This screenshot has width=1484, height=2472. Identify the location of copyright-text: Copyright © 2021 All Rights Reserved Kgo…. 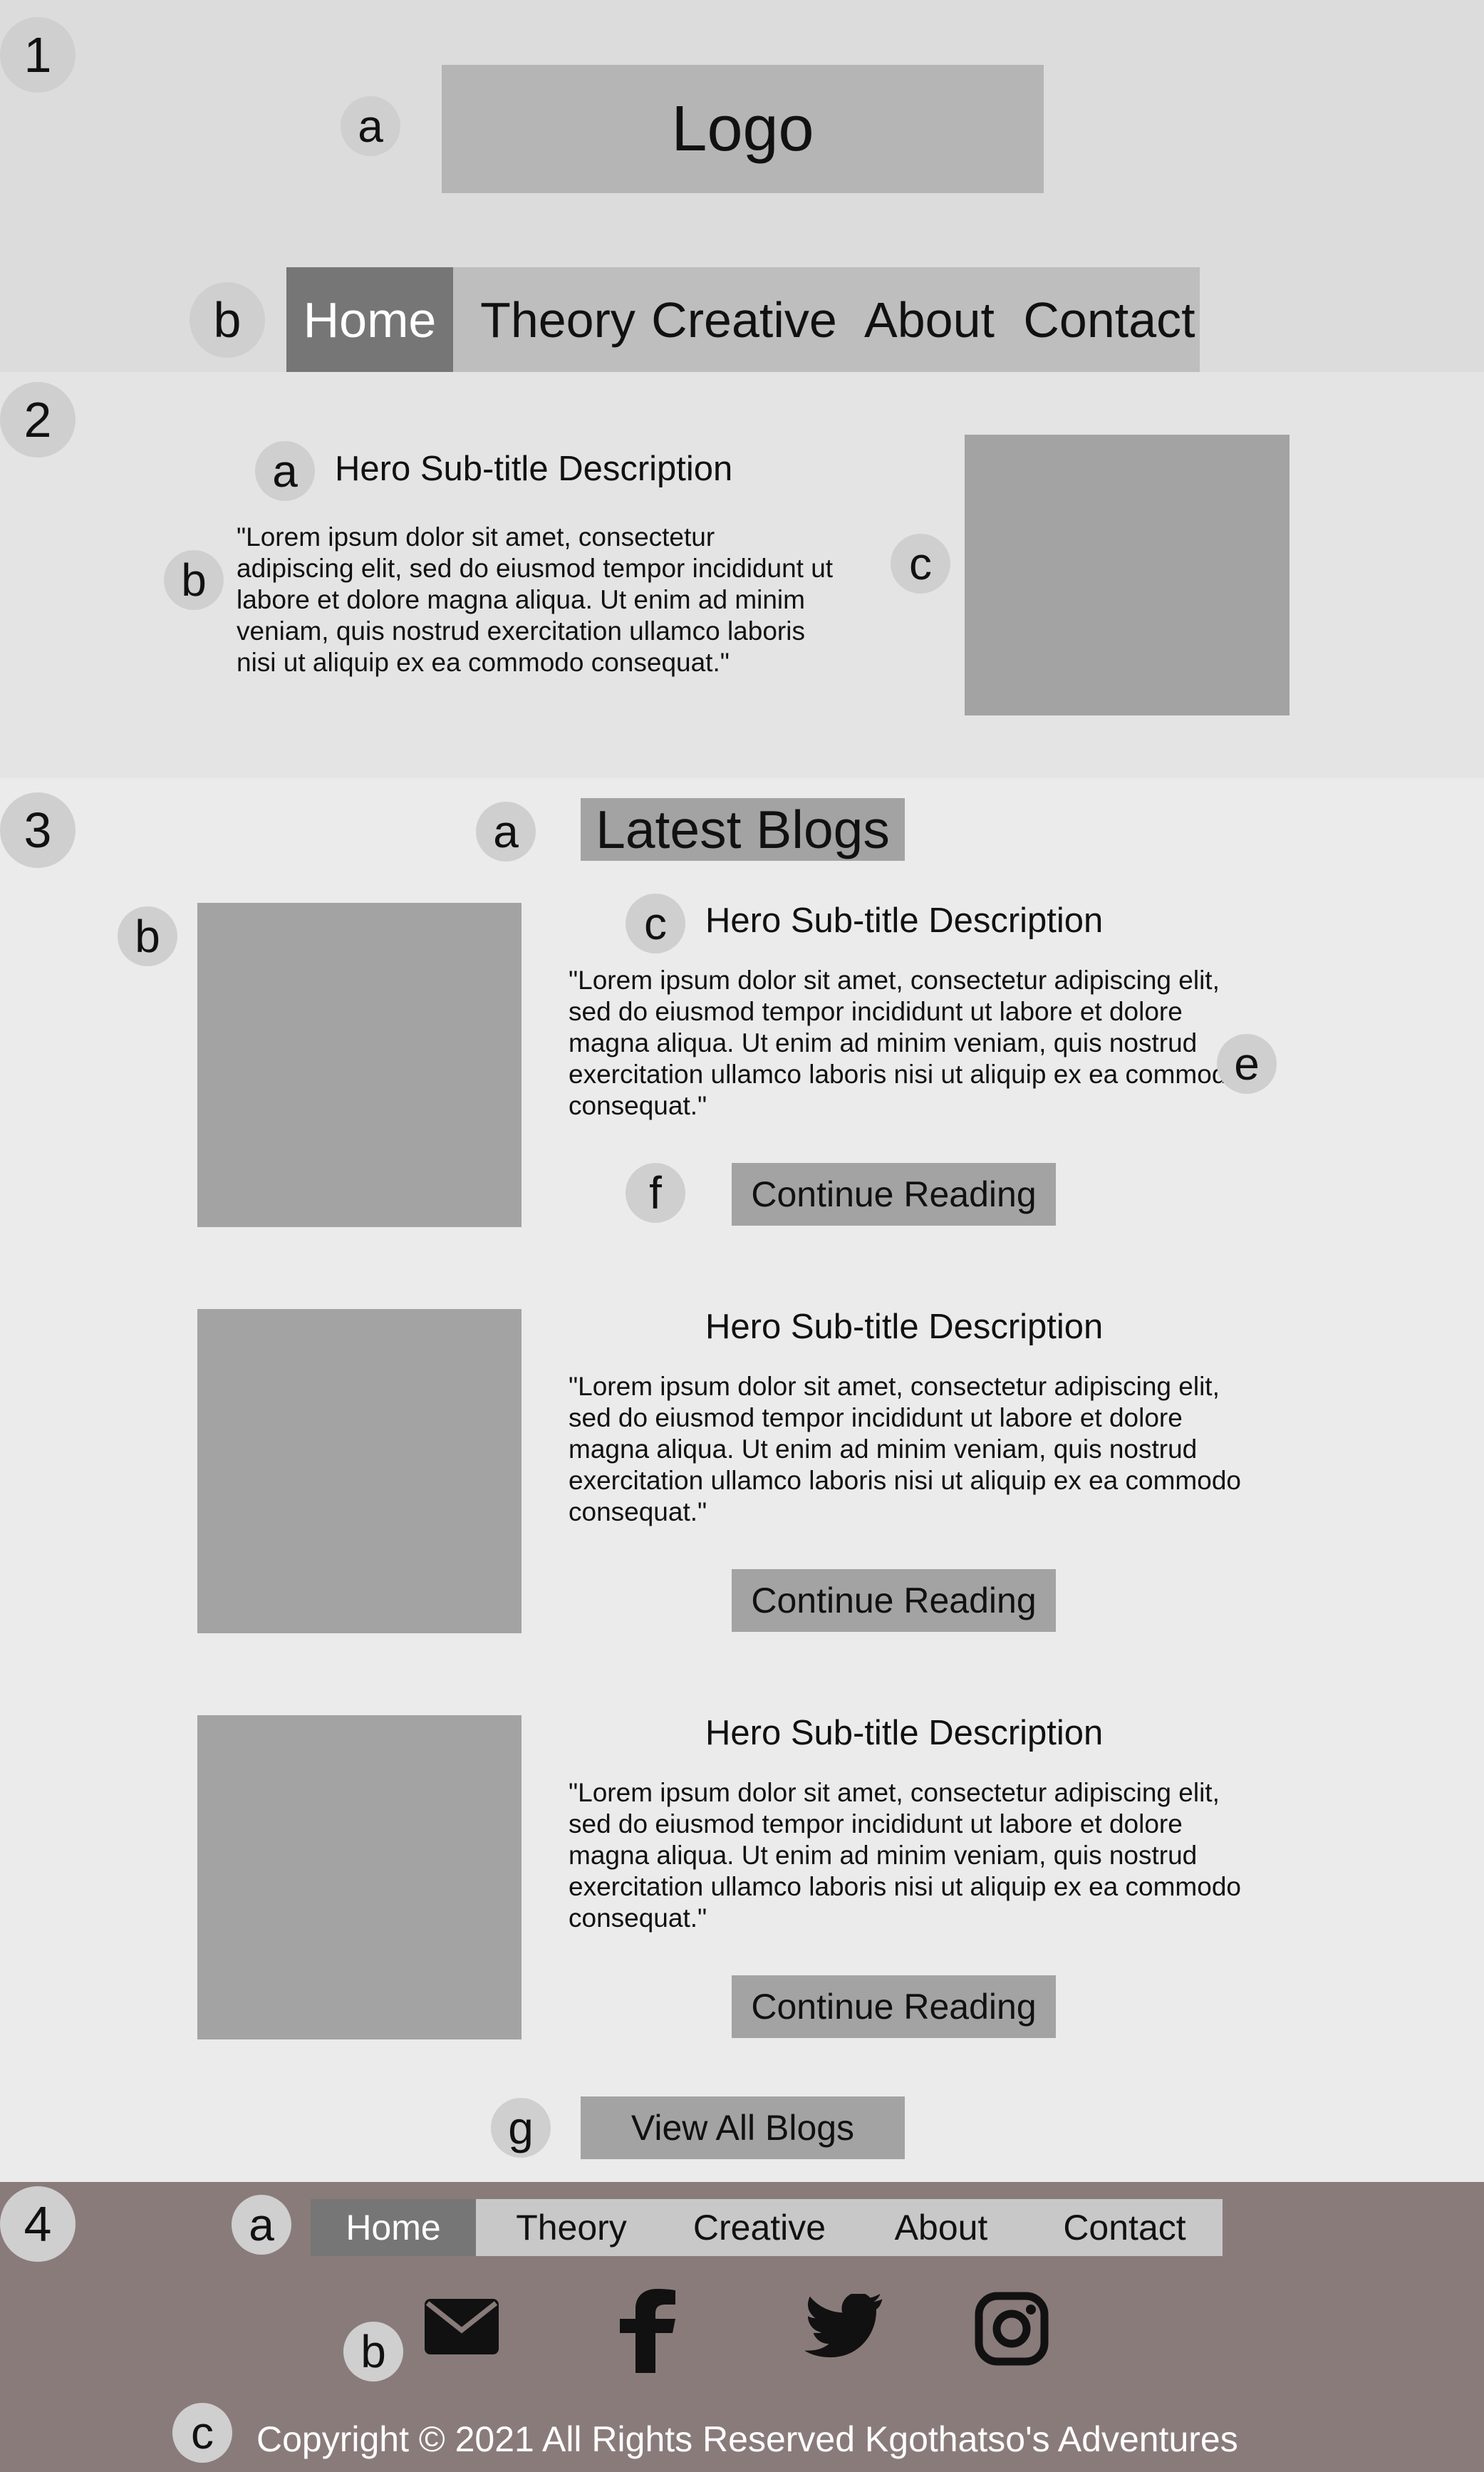
(747, 2439).